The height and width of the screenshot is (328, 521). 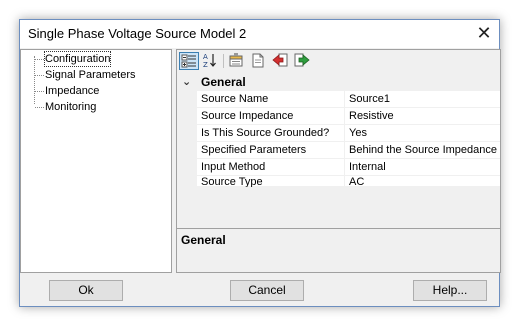 I want to click on category-row-general: ⌄ General, so click(x=338, y=82).